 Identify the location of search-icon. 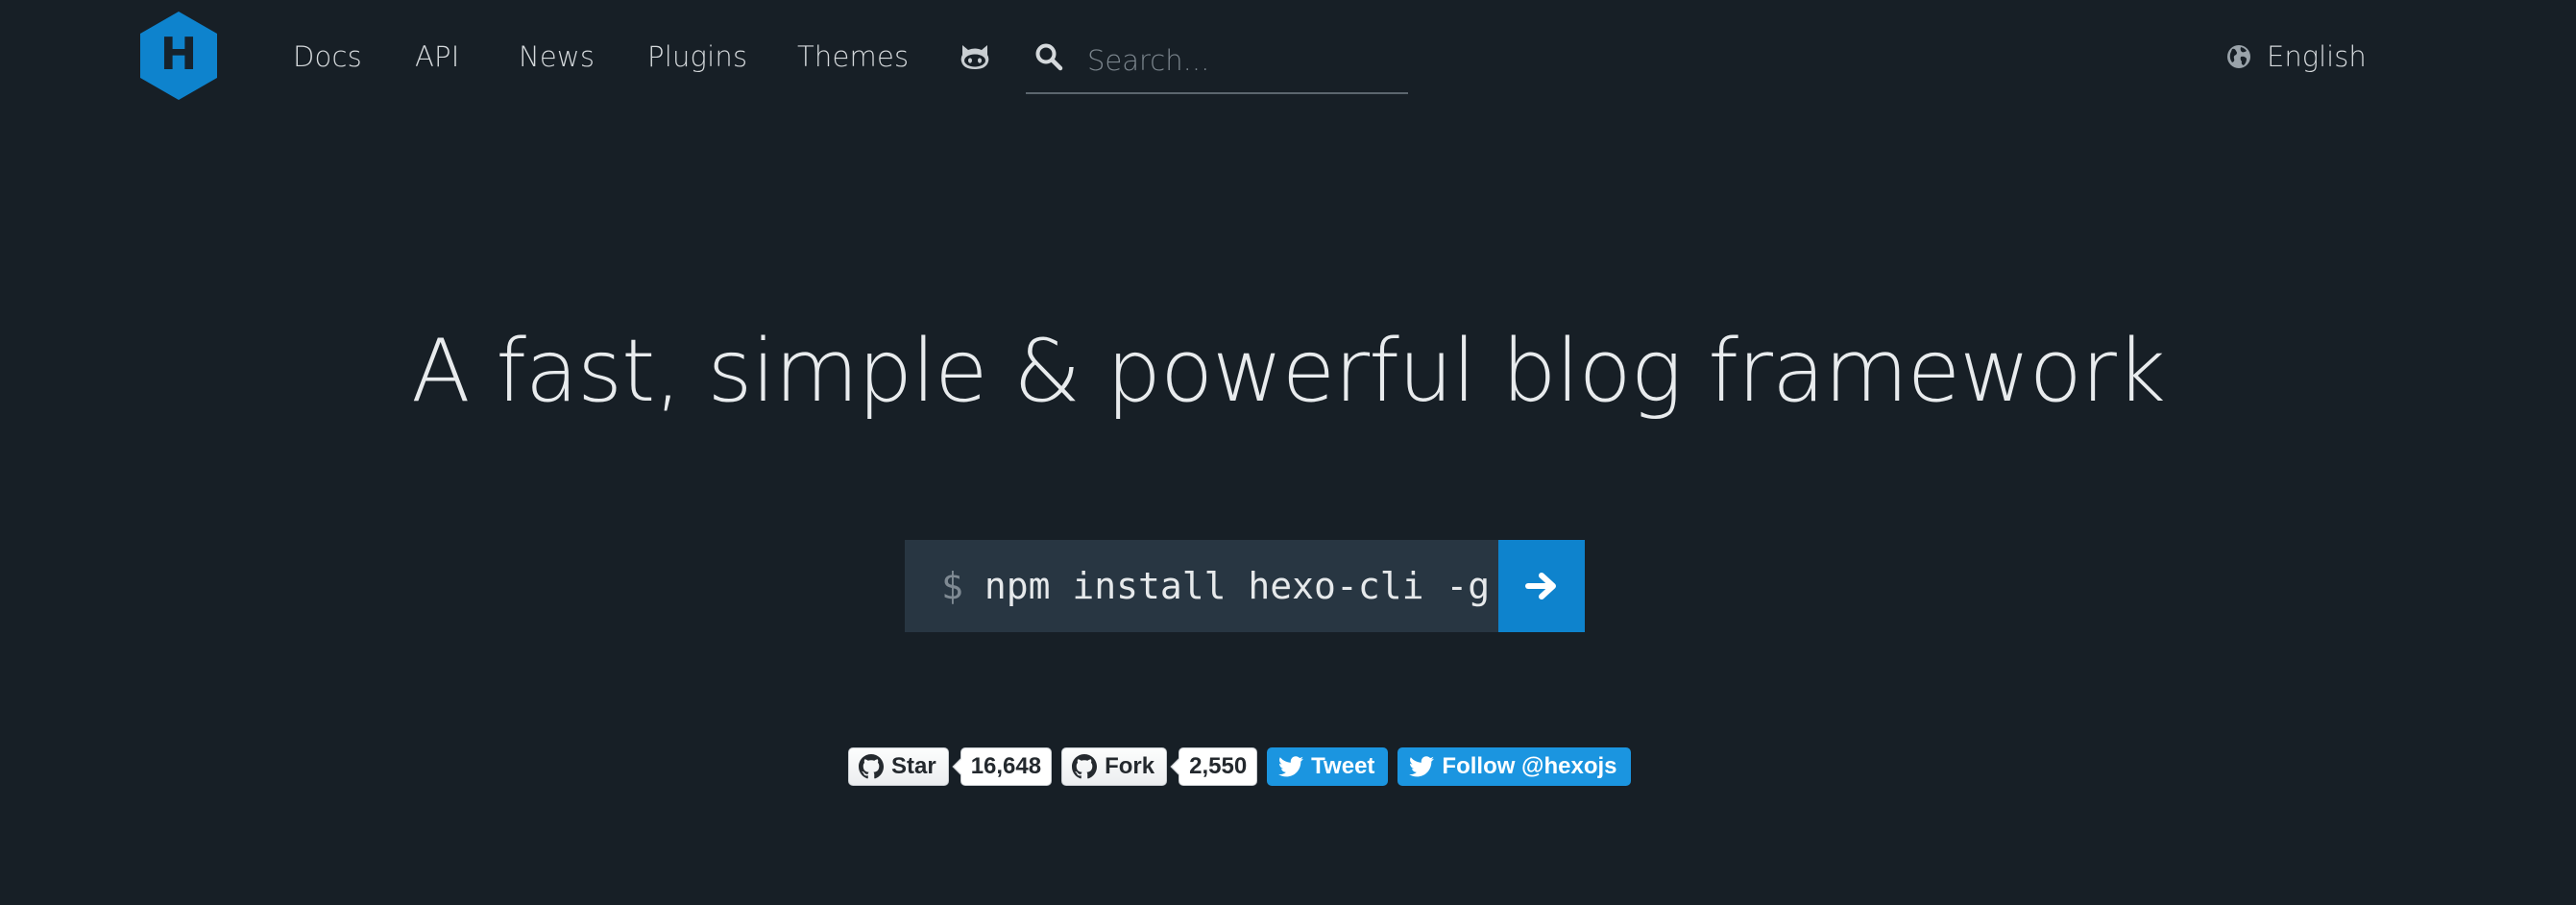
(1049, 57).